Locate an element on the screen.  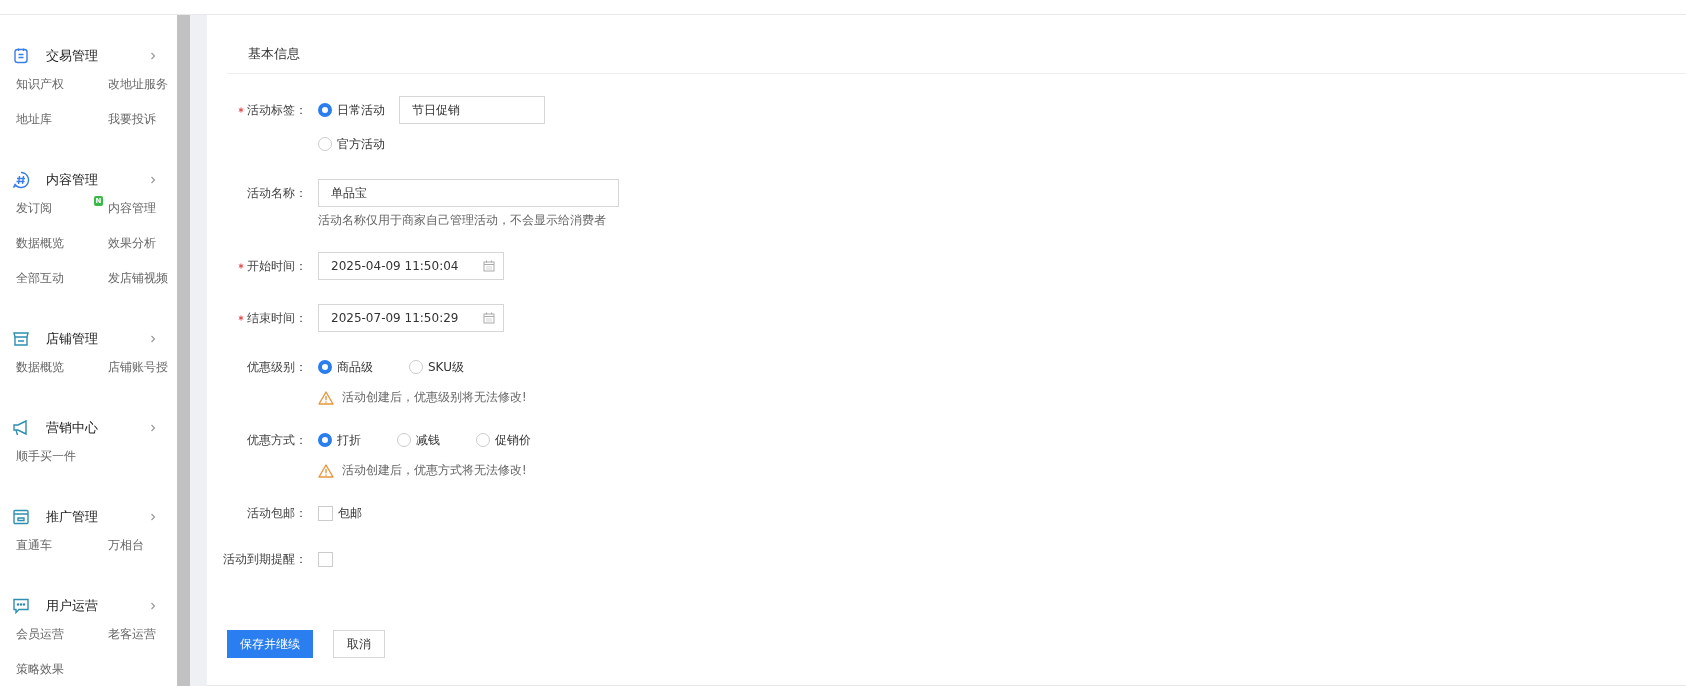
menu-item: 顺手买一件 is located at coordinates (46, 456).